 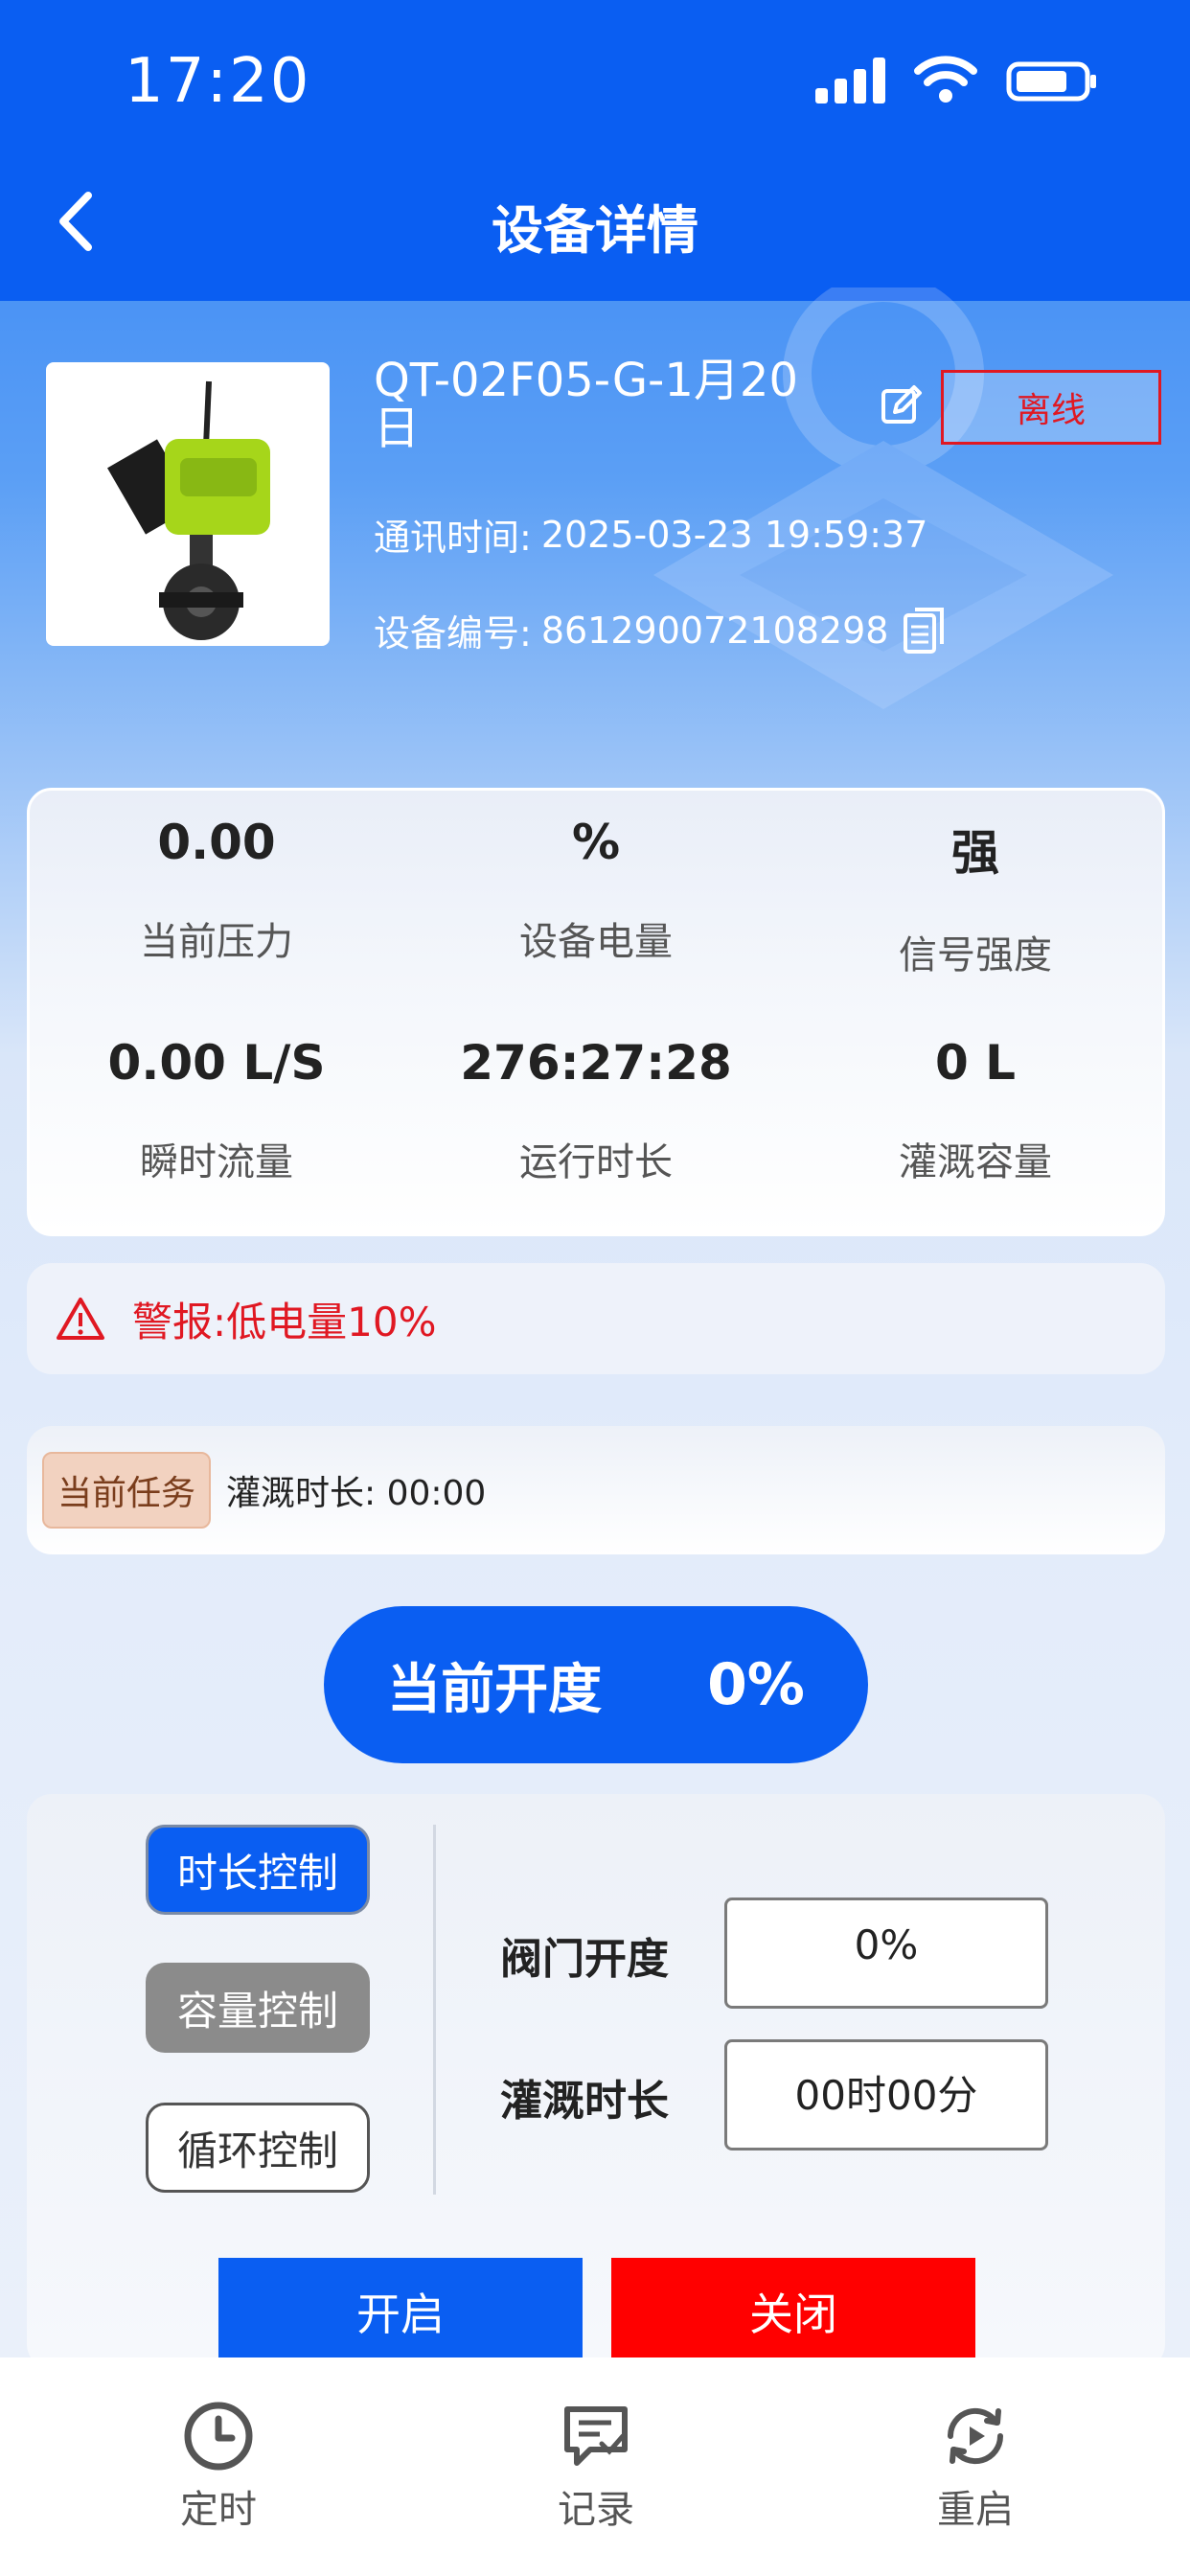 What do you see at coordinates (596, 890) in the screenshot?
I see `stat-battery: % 设备电量` at bounding box center [596, 890].